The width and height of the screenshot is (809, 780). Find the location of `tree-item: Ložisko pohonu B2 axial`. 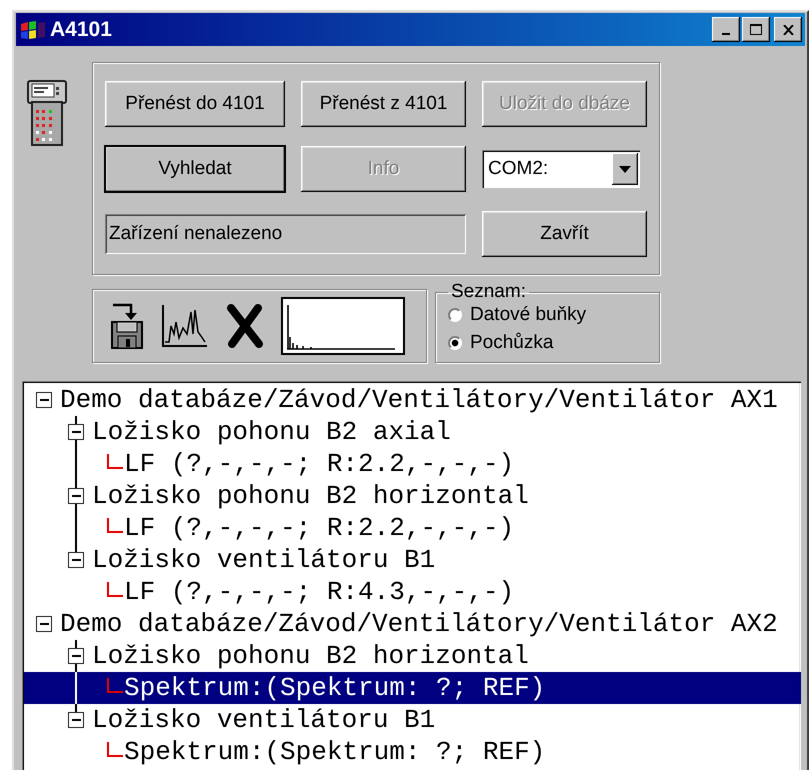

tree-item: Ložisko pohonu B2 axial is located at coordinates (412, 432).